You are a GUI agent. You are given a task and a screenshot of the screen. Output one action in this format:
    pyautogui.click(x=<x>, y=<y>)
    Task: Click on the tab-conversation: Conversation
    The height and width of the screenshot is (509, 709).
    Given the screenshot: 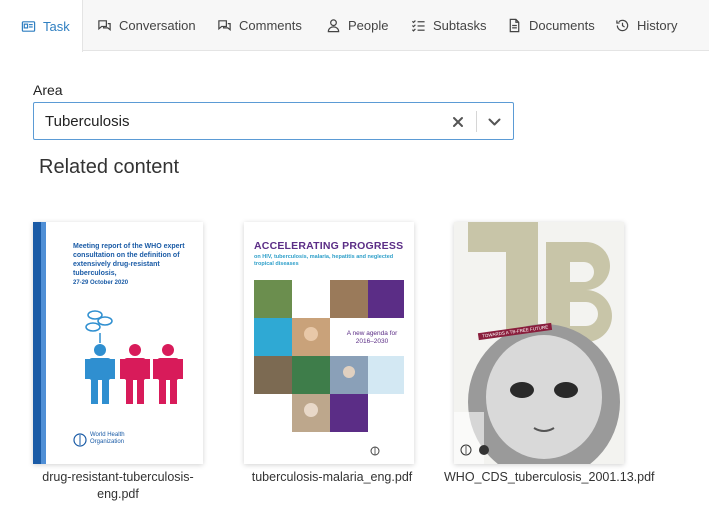 What is the action you would take?
    pyautogui.click(x=146, y=25)
    